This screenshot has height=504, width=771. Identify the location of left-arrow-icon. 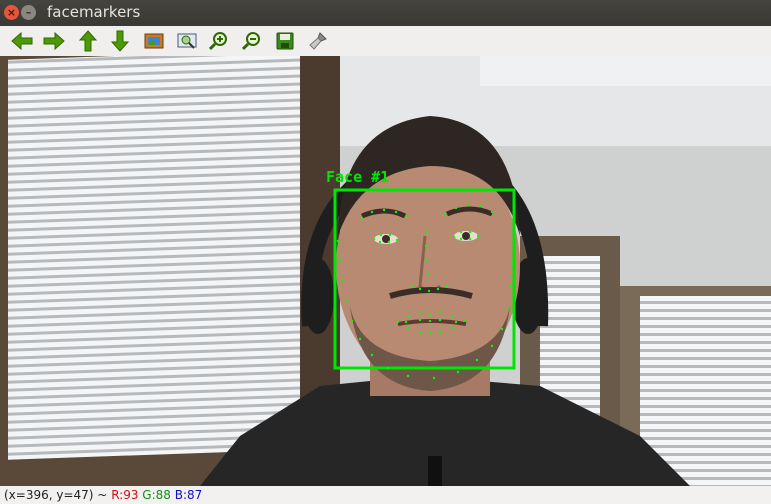
(22, 41).